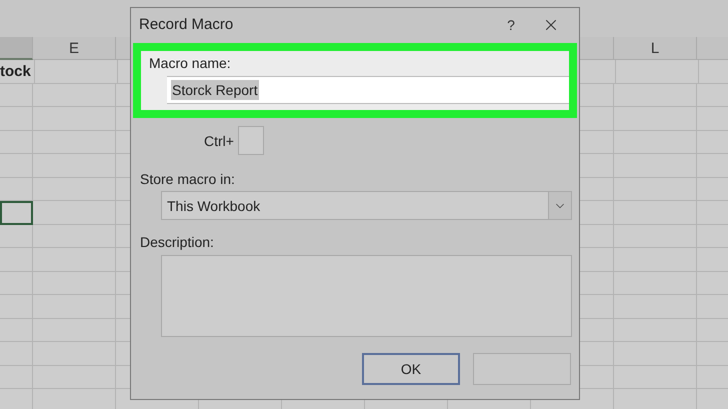 The height and width of the screenshot is (409, 728). I want to click on dropdown-button, so click(559, 205).